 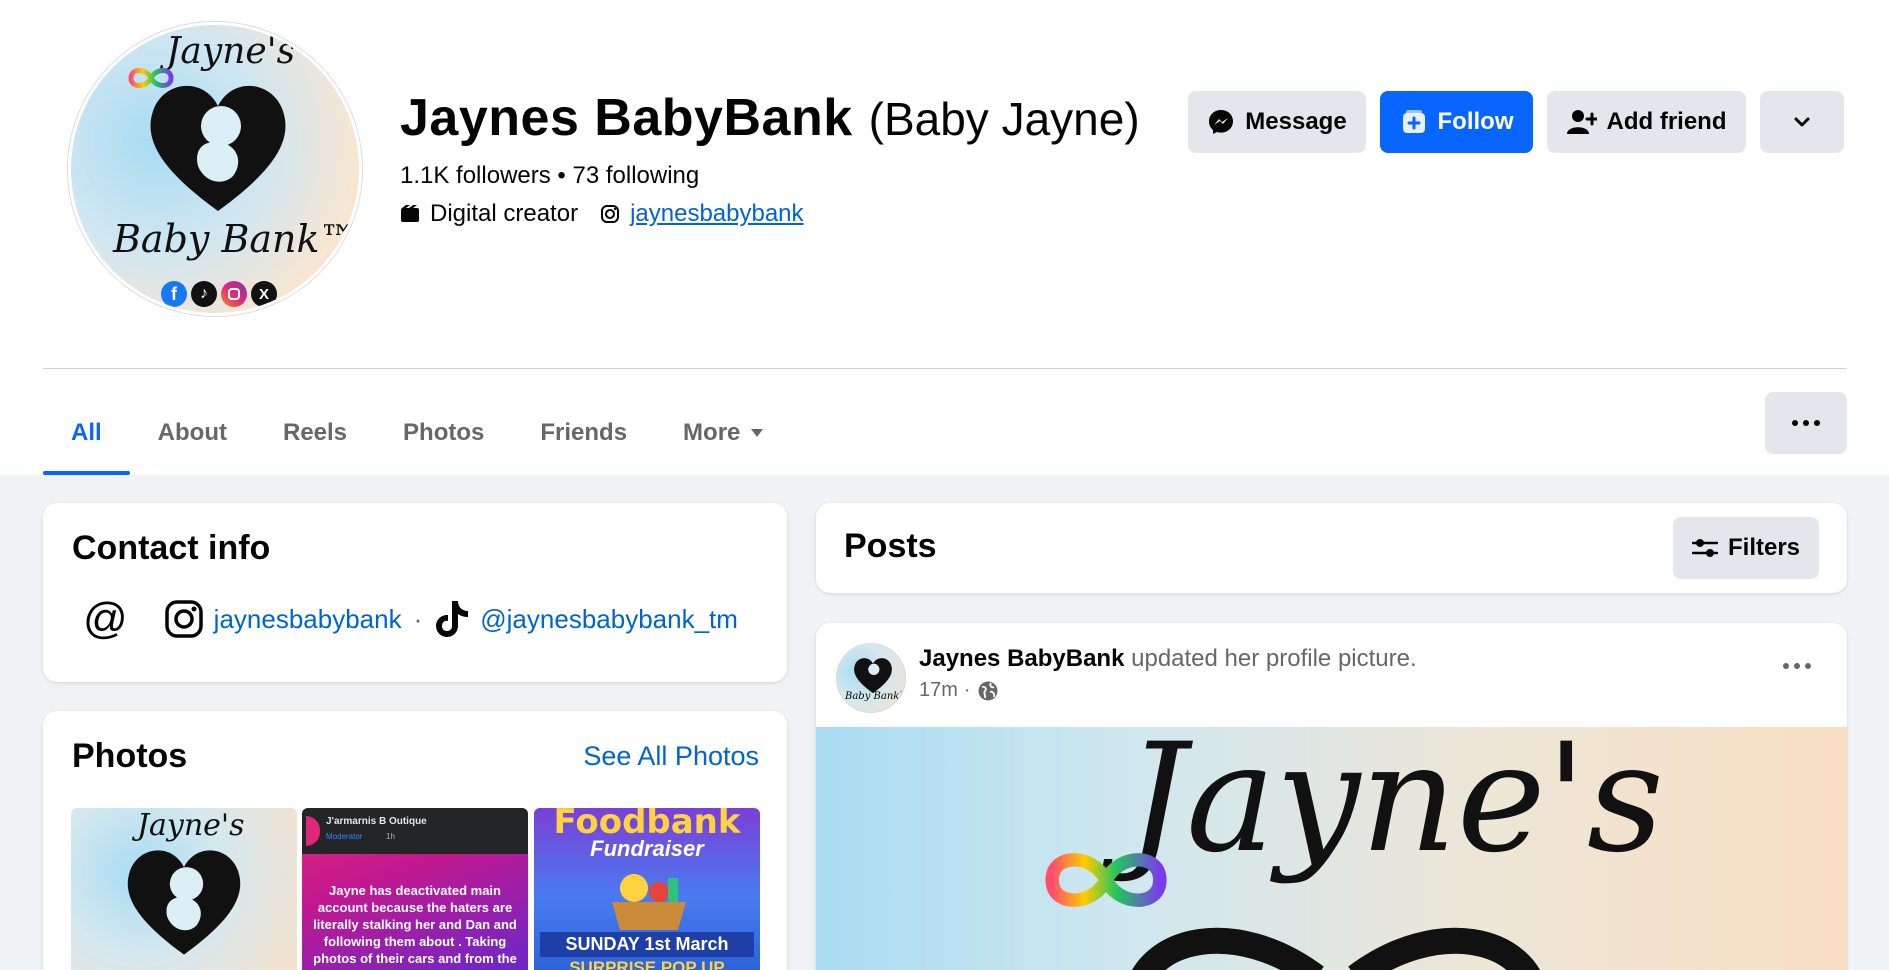 I want to click on header-divider, so click(x=945, y=368).